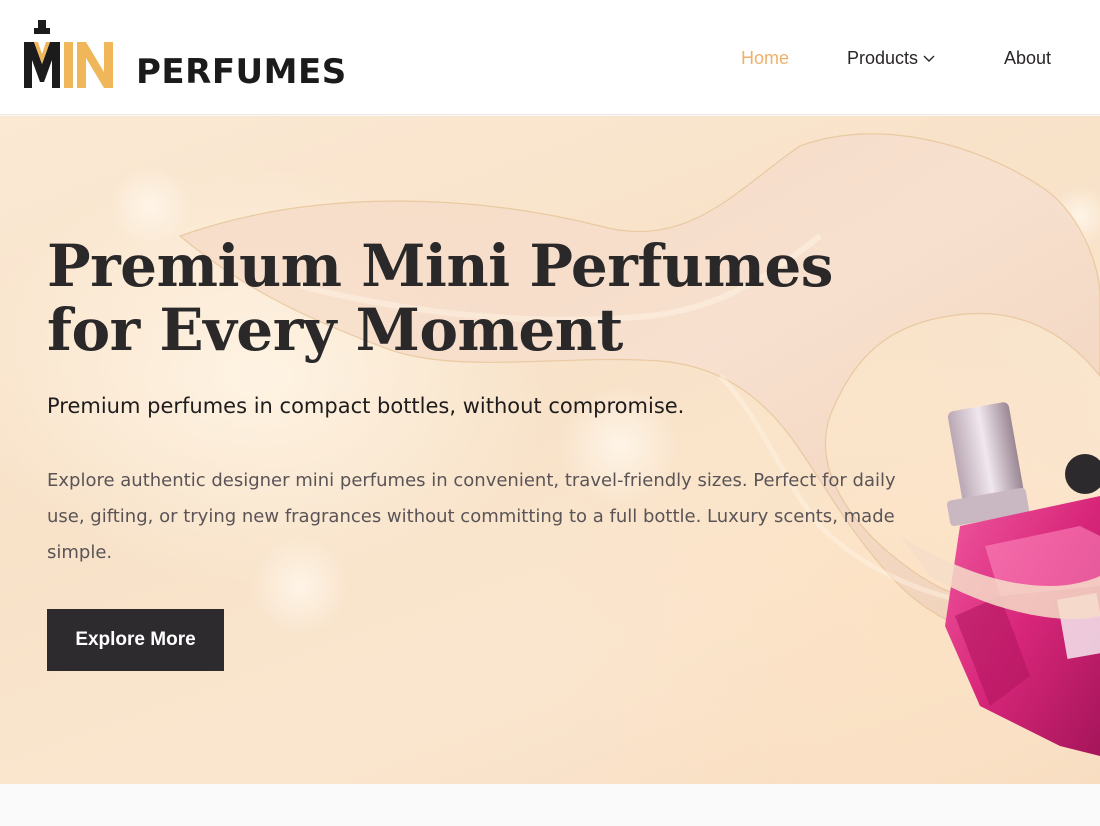 This screenshot has width=1100, height=826. What do you see at coordinates (135, 640) in the screenshot?
I see `explore-more-button: Explore More` at bounding box center [135, 640].